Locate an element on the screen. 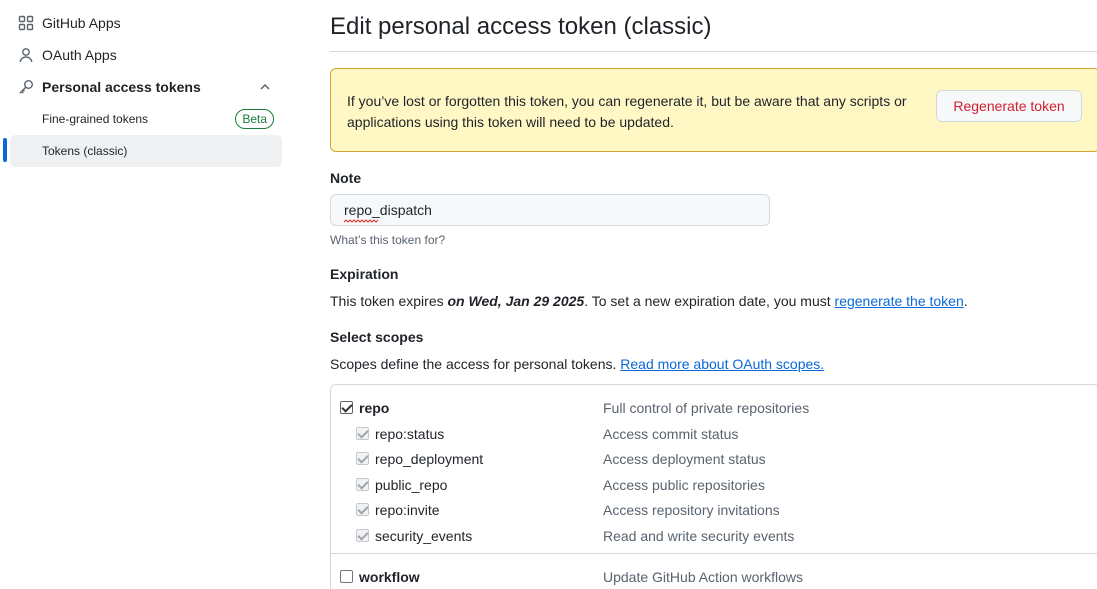  scope-description: Access repository invitations is located at coordinates (691, 510).